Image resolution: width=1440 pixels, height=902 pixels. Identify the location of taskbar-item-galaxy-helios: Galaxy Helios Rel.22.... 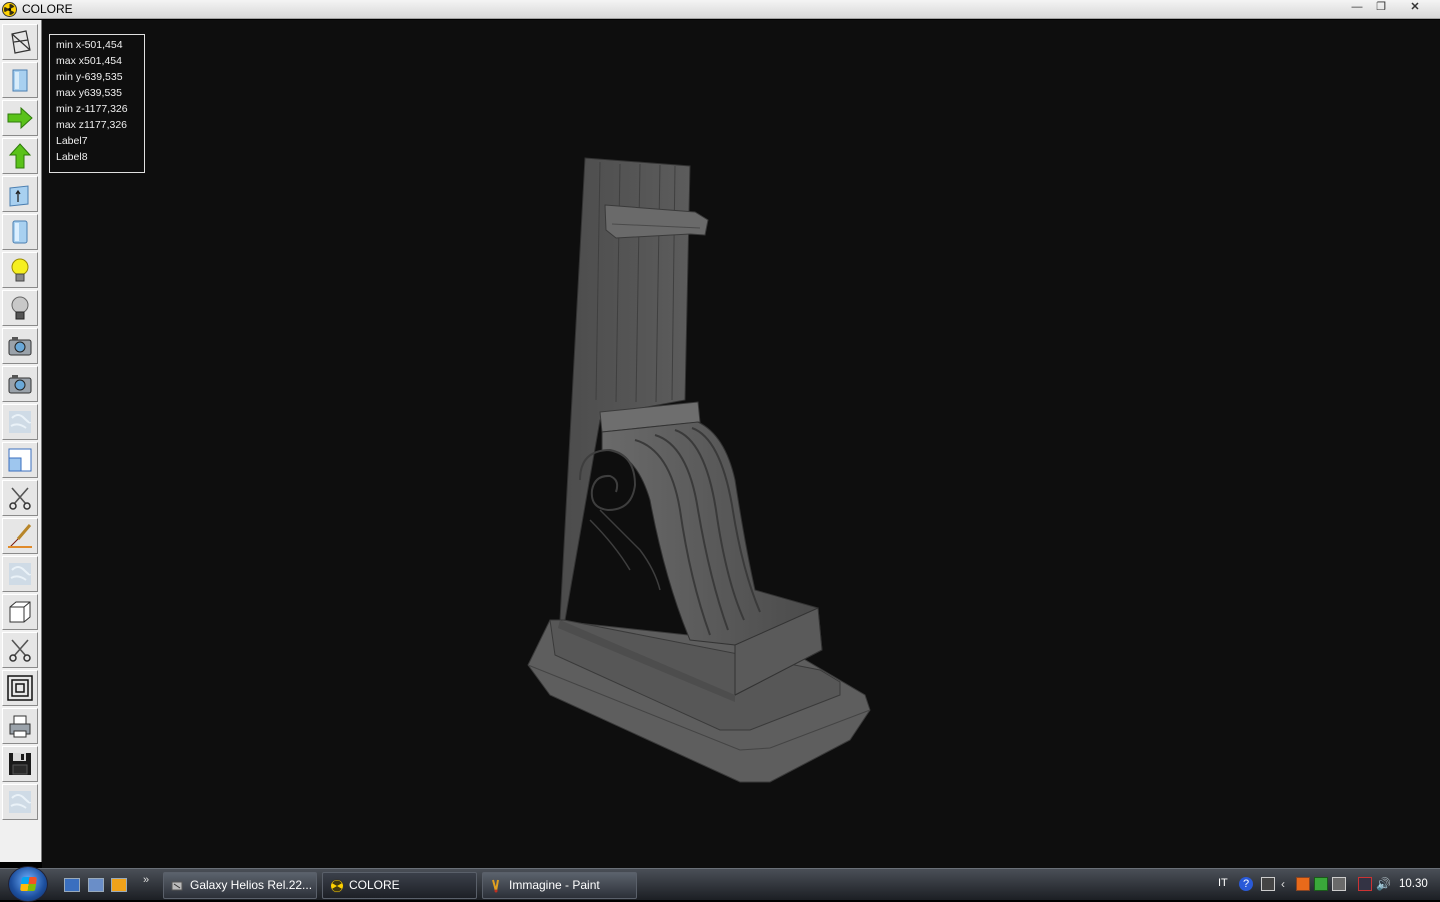
(240, 885).